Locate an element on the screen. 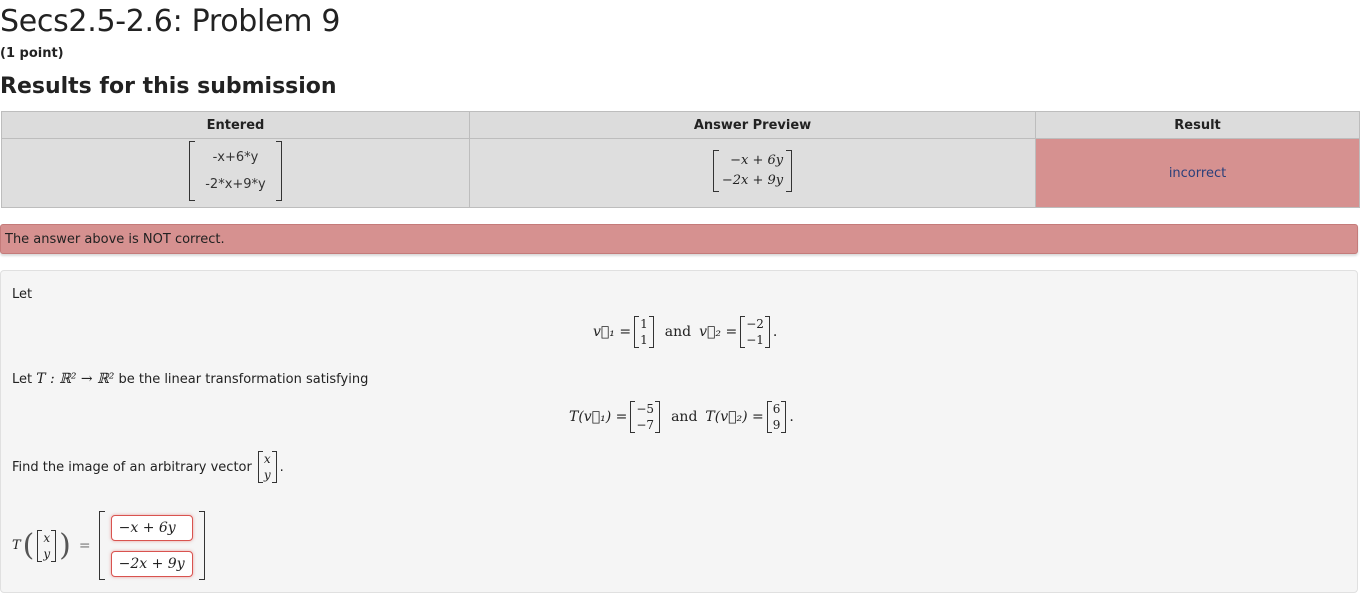 The image size is (1360, 596). intro-text: Let is located at coordinates (22, 294).